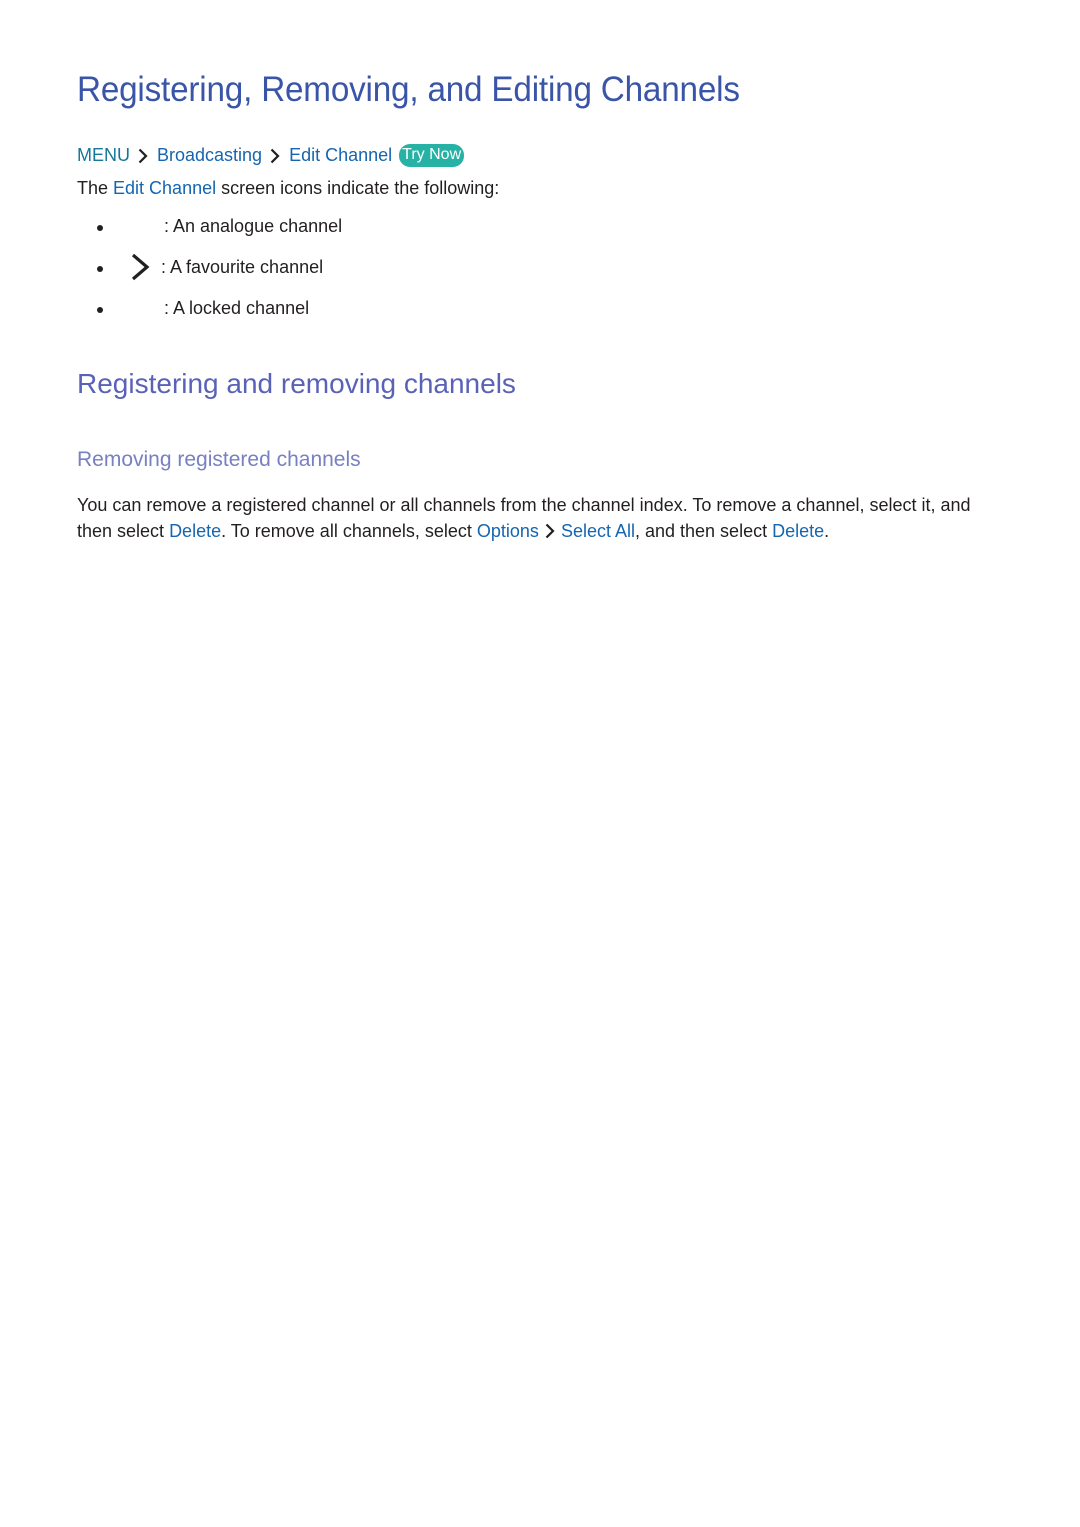 Image resolution: width=1080 pixels, height=1527 pixels. What do you see at coordinates (142, 308) in the screenshot?
I see `locked-channel-icon` at bounding box center [142, 308].